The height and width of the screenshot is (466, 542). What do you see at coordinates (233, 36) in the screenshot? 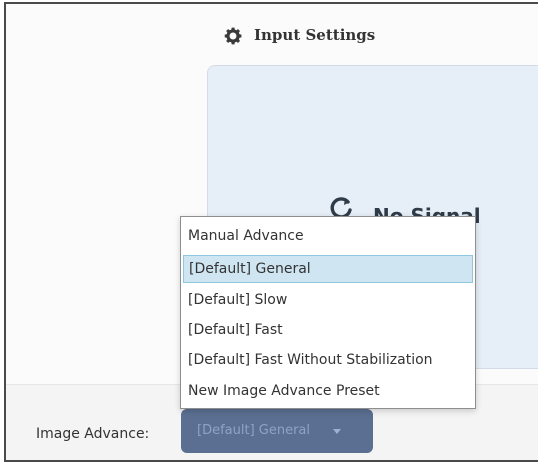
I see `gear-icon` at bounding box center [233, 36].